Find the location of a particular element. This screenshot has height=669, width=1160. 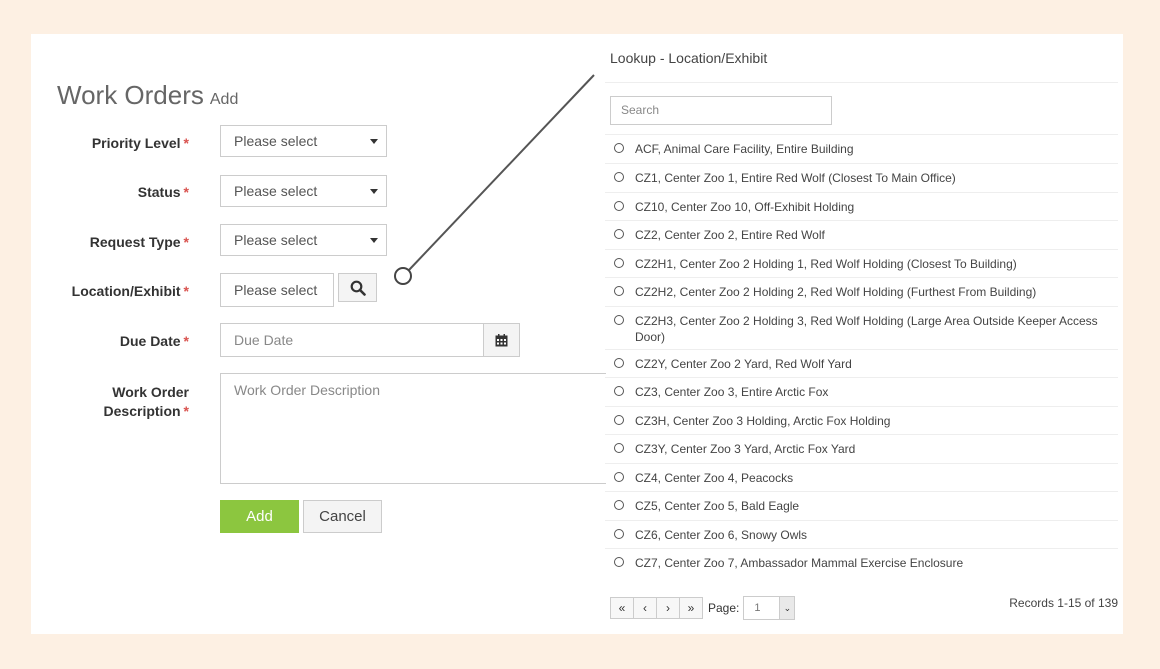

list-item: CZ10, Center Zoo 10, Off-Exhibit Holding is located at coordinates (861, 206).